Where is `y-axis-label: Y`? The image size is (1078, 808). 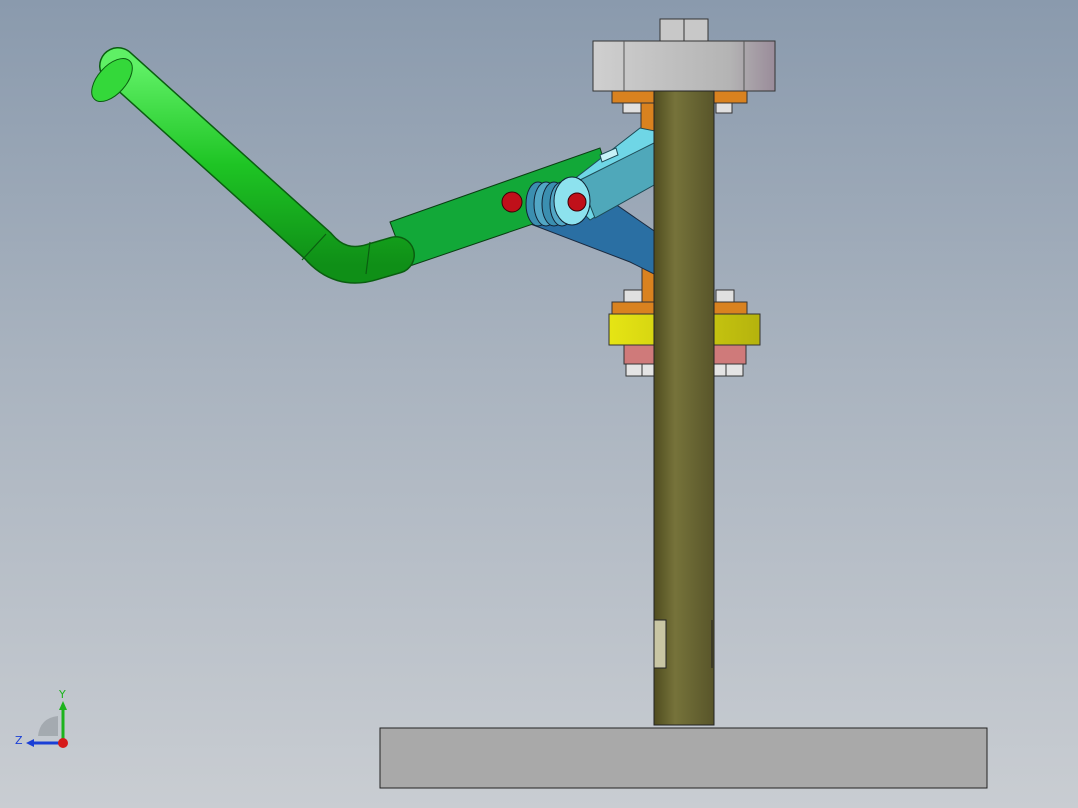
y-axis-label: Y is located at coordinates (62, 694).